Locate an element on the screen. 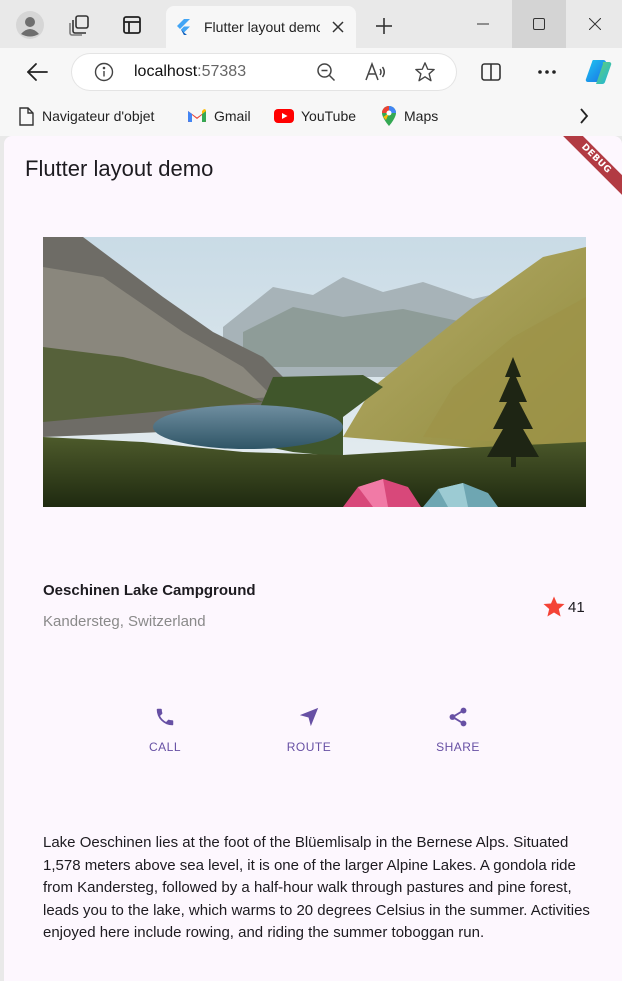 Image resolution: width=622 pixels, height=981 pixels. bookmark-navigateur: Navigateur d'objet is located at coordinates (86, 116).